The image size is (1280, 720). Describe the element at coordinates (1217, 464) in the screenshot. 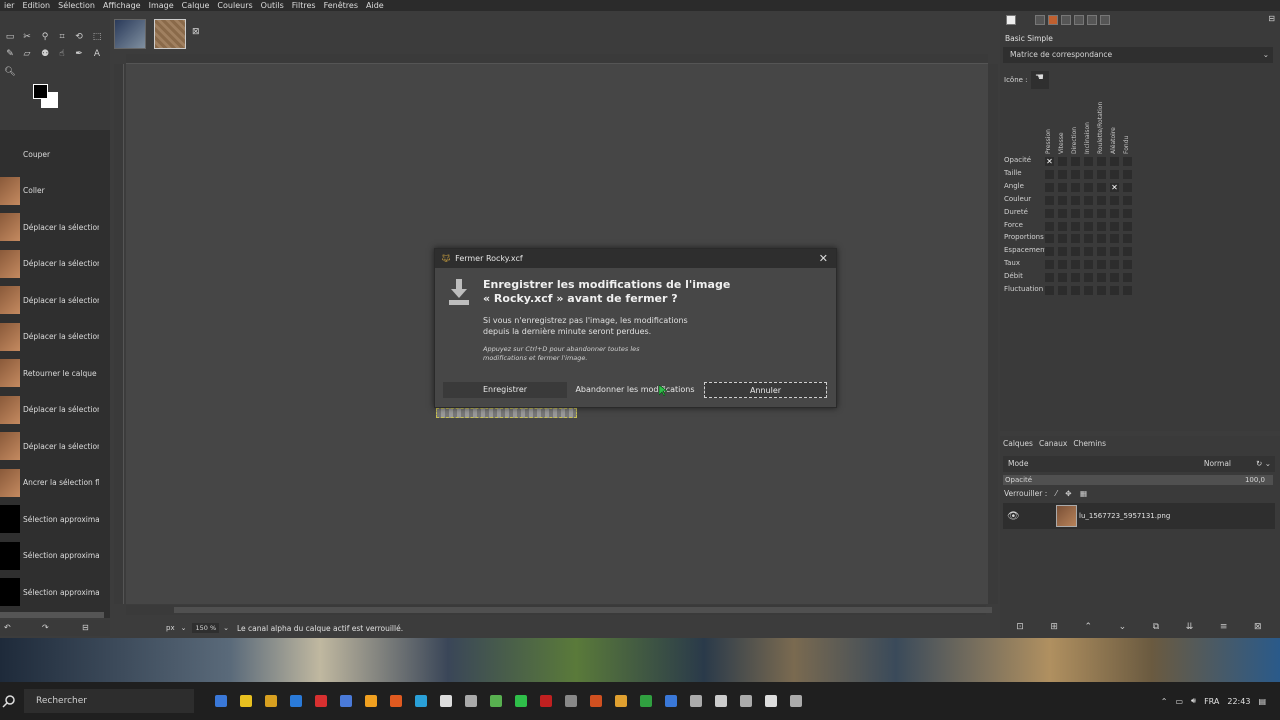

I see `mode-select: Normal` at that location.